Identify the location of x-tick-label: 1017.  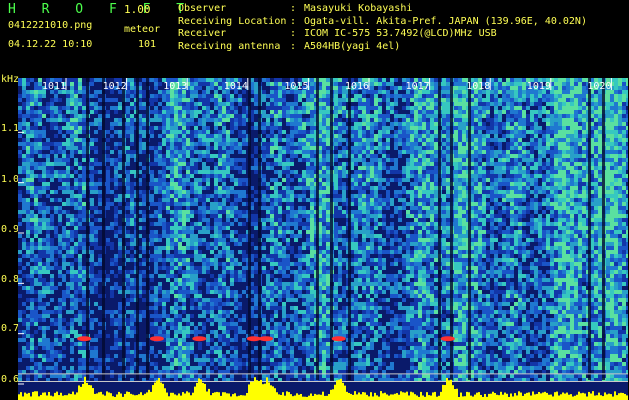
(418, 86).